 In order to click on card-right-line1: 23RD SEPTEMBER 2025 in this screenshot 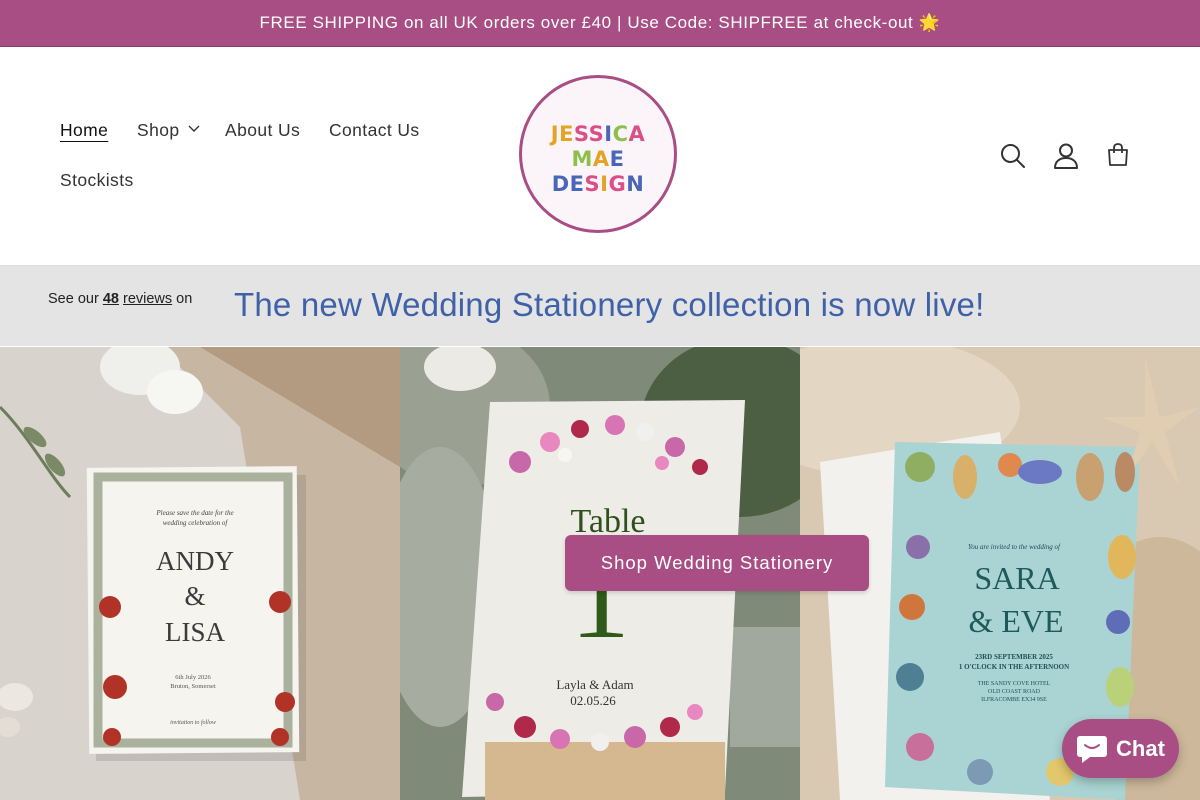, I will do `click(1014, 657)`.